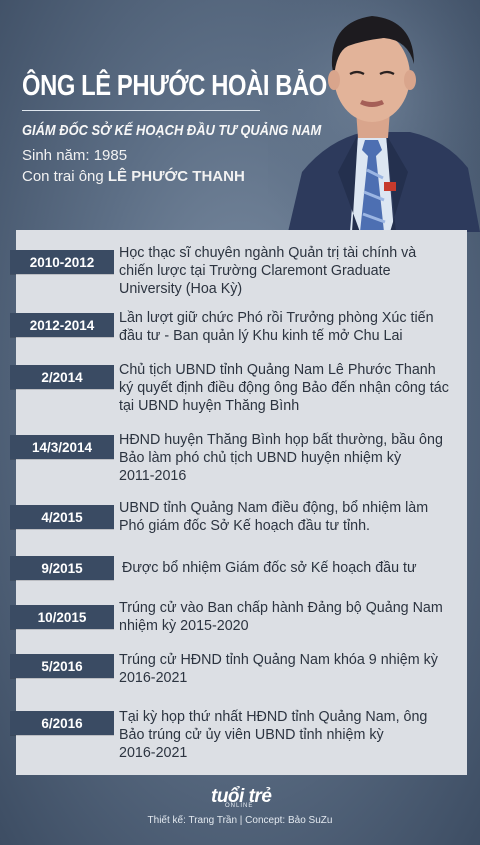 The image size is (480, 845). I want to click on desc-line: nhiệm kỳ 2015-2020, so click(184, 626).